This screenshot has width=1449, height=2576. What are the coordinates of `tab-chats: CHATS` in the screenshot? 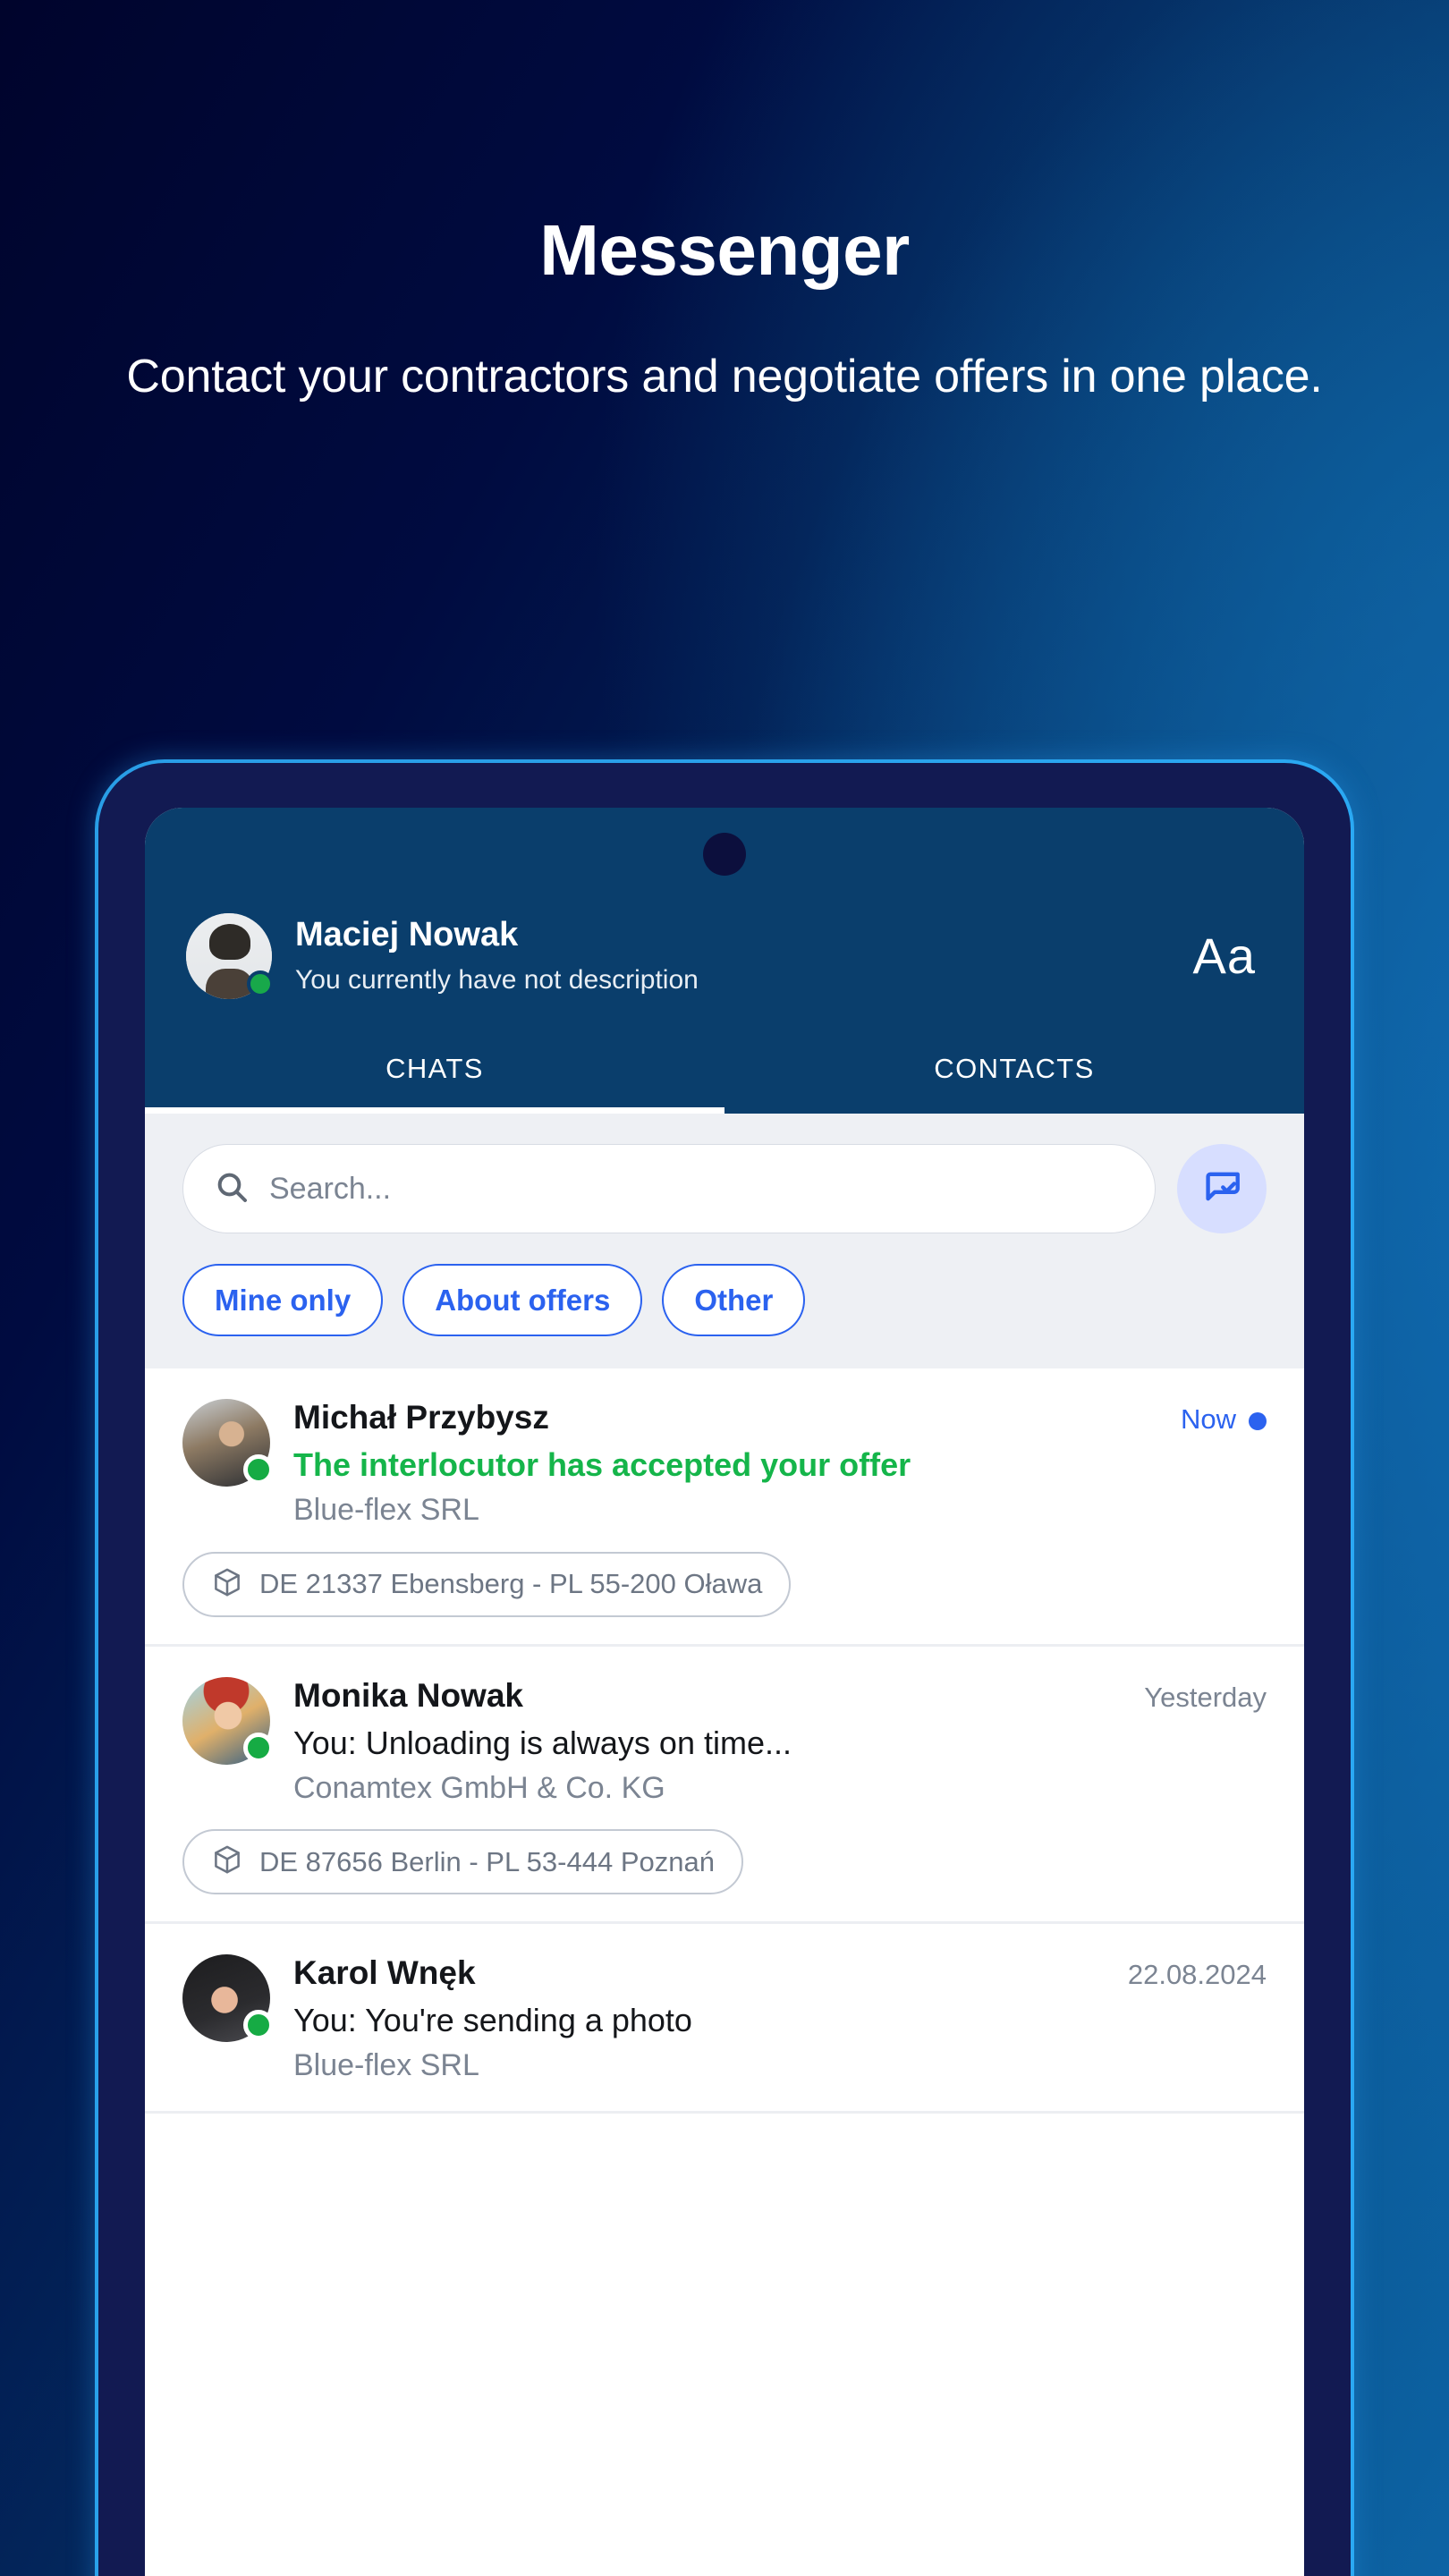 It's located at (434, 1083).